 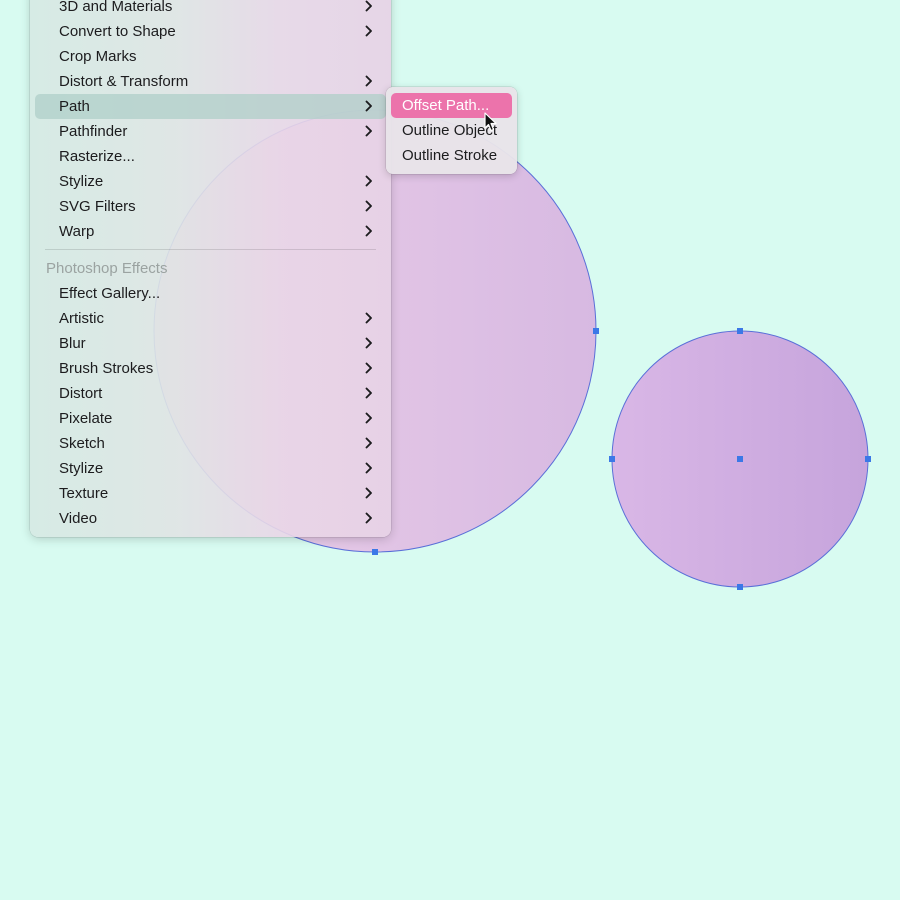 What do you see at coordinates (210, 181) in the screenshot?
I see `menu-item-illustrator-stylize: Stylize` at bounding box center [210, 181].